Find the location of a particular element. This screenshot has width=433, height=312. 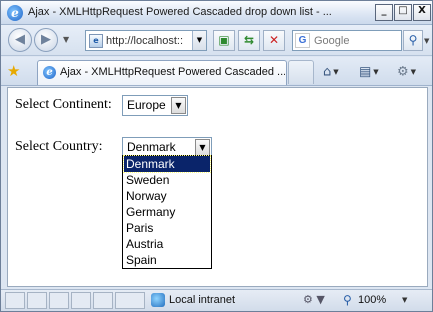

magnifier-icon: ⚲ is located at coordinates (413, 40).